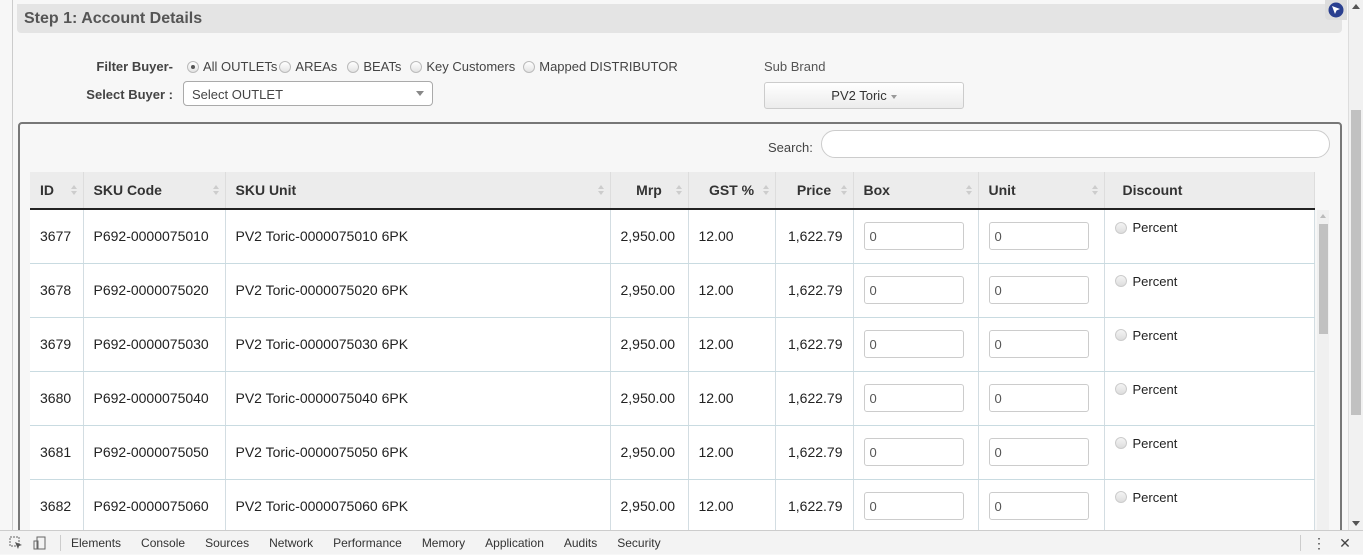  Describe the element at coordinates (227, 543) in the screenshot. I see `devtools-tab-sources: Sources` at that location.